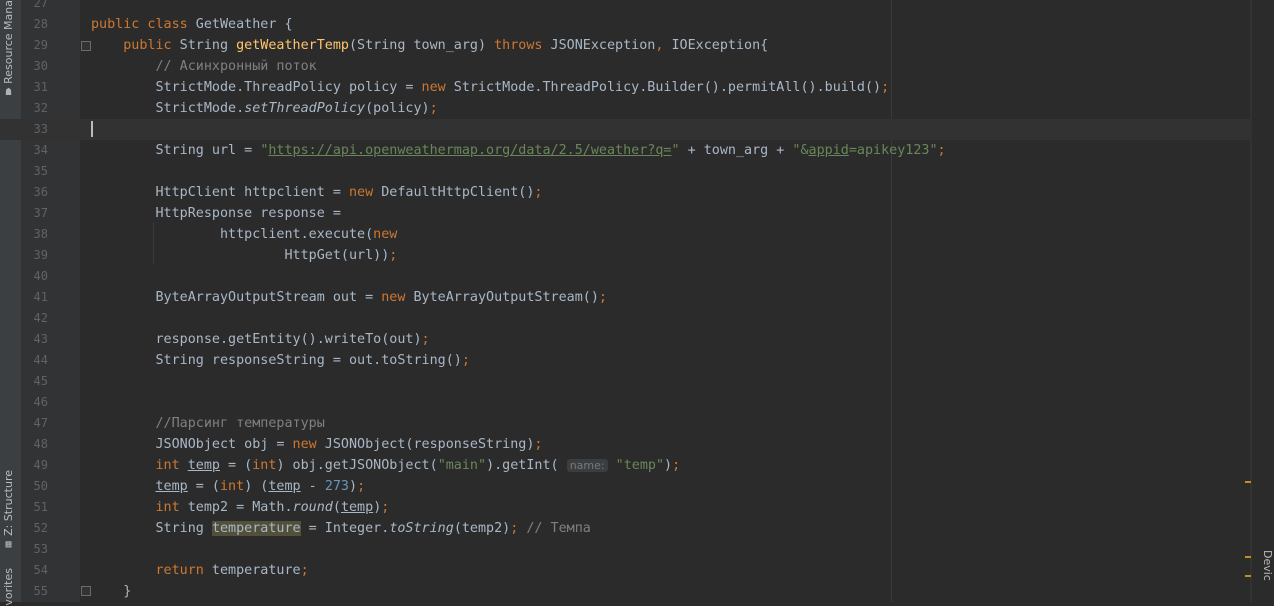  Describe the element at coordinates (637, 549) in the screenshot. I see `code-line: 53` at that location.